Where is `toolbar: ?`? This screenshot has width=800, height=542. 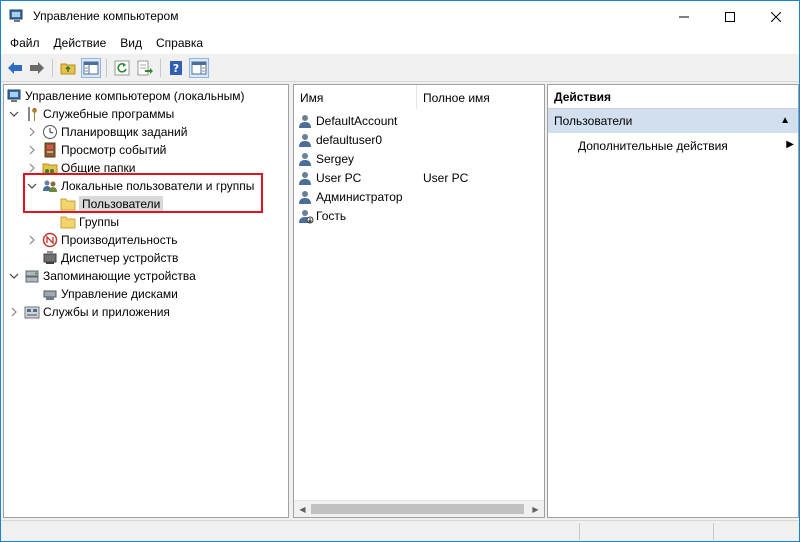 toolbar: ? is located at coordinates (400, 68).